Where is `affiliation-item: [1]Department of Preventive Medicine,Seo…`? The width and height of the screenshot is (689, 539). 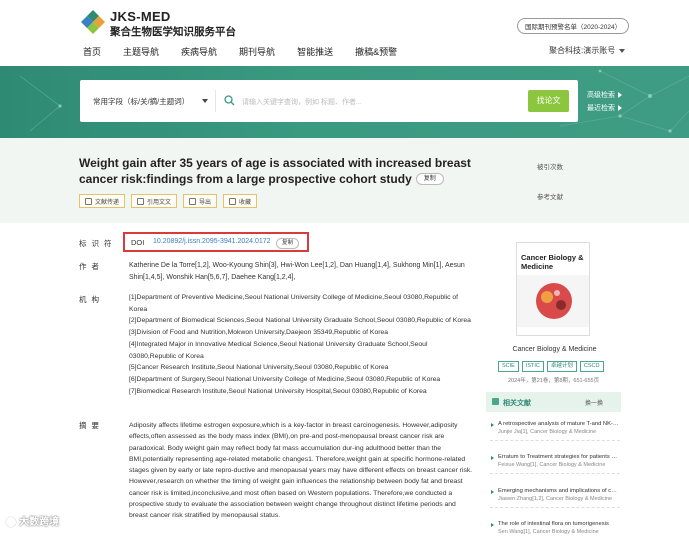 affiliation-item: [1]Department of Preventive Medicine,Seo… is located at coordinates (294, 303).